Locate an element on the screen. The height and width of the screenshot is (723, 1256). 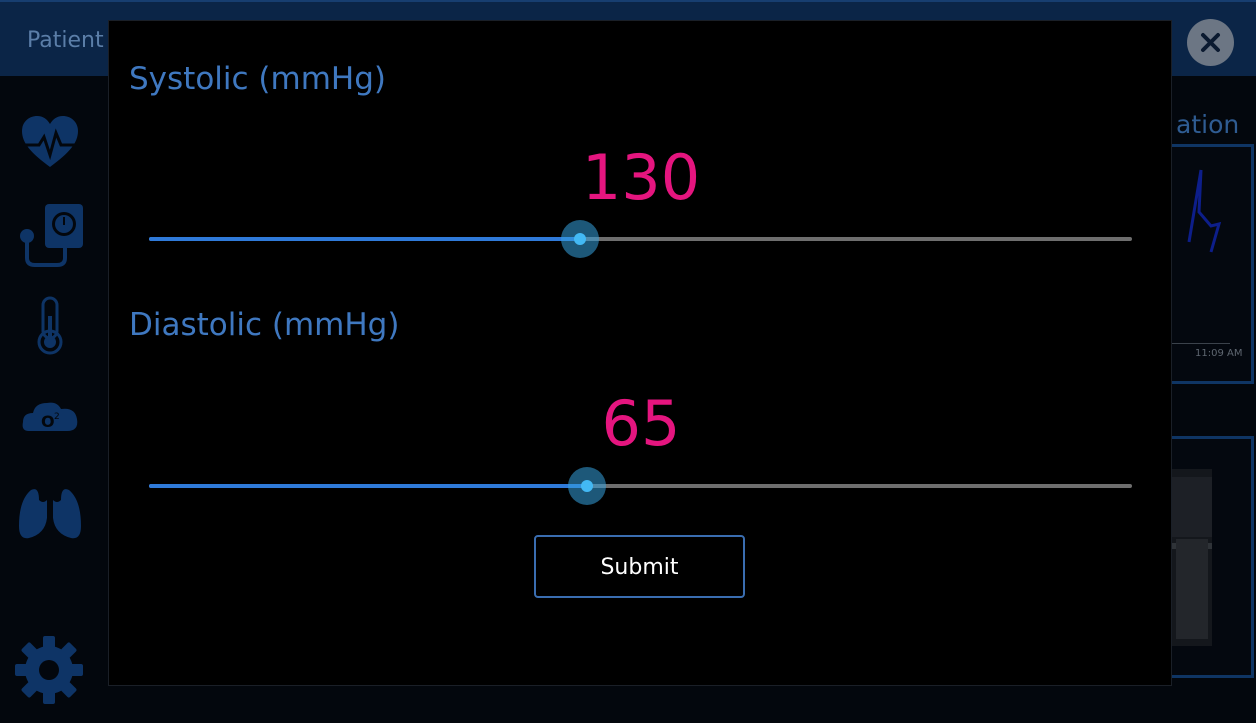
oxygen-icon: O 2 is located at coordinates (50, 417).